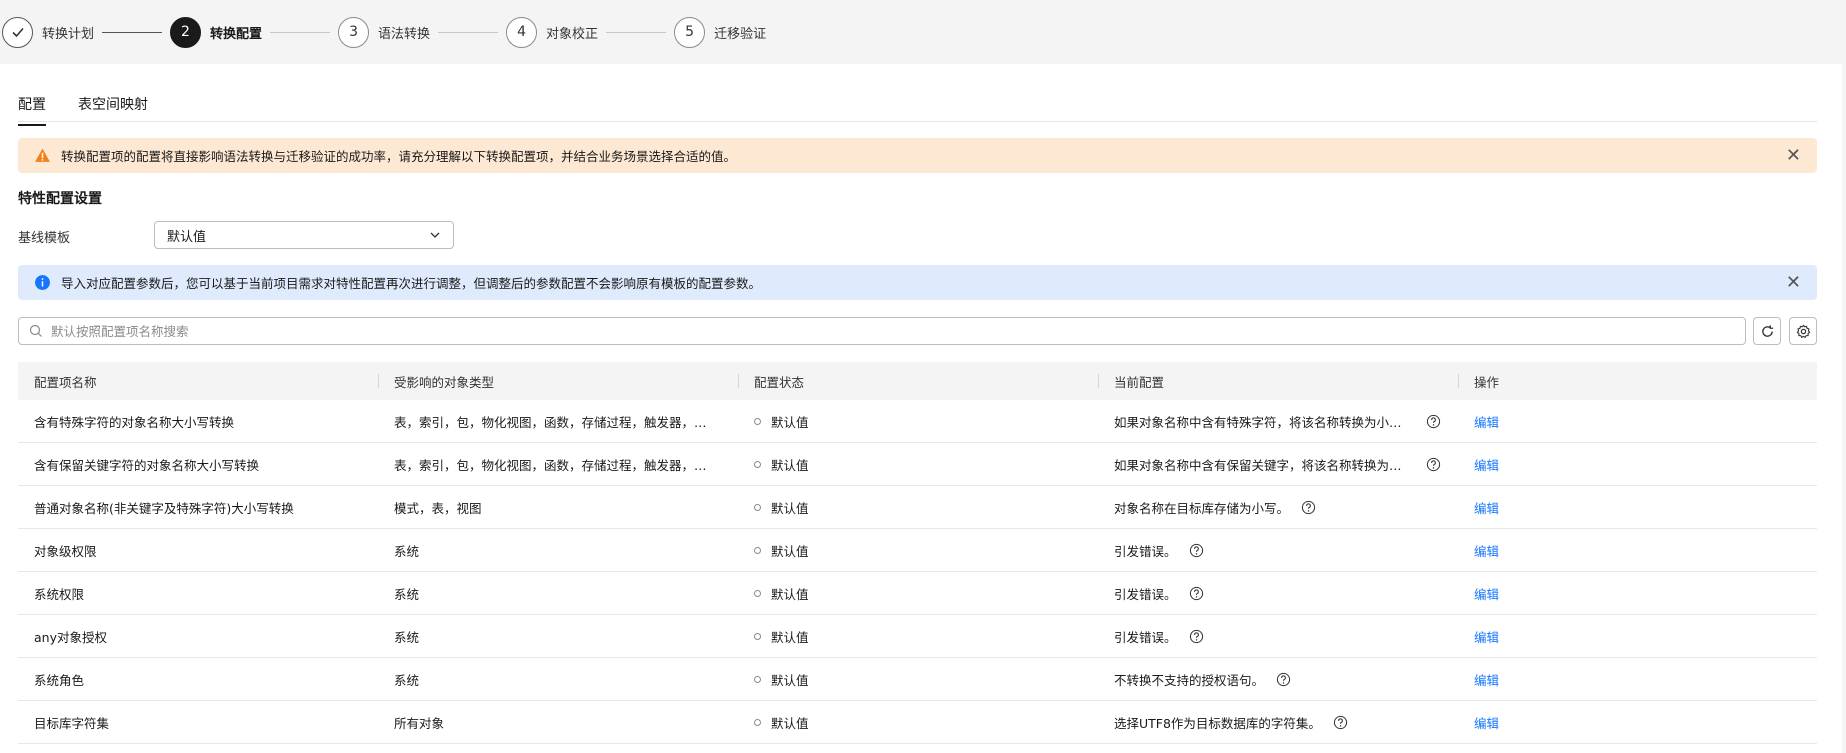  Describe the element at coordinates (186, 32) in the screenshot. I see `step-number: 2` at that location.